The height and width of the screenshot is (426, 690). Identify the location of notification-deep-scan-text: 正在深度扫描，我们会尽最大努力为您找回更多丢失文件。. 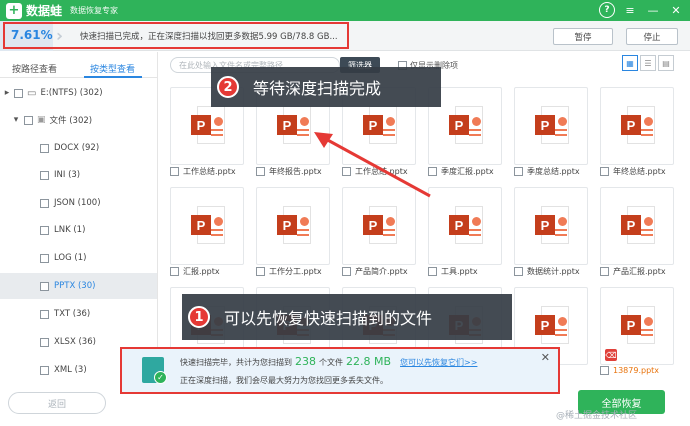
(284, 380).